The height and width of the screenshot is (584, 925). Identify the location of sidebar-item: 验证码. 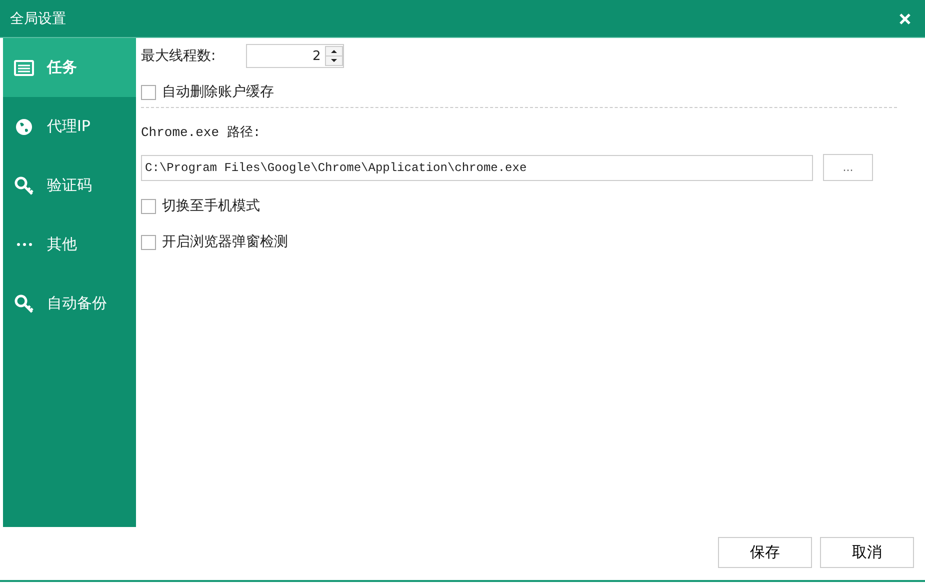
(69, 185).